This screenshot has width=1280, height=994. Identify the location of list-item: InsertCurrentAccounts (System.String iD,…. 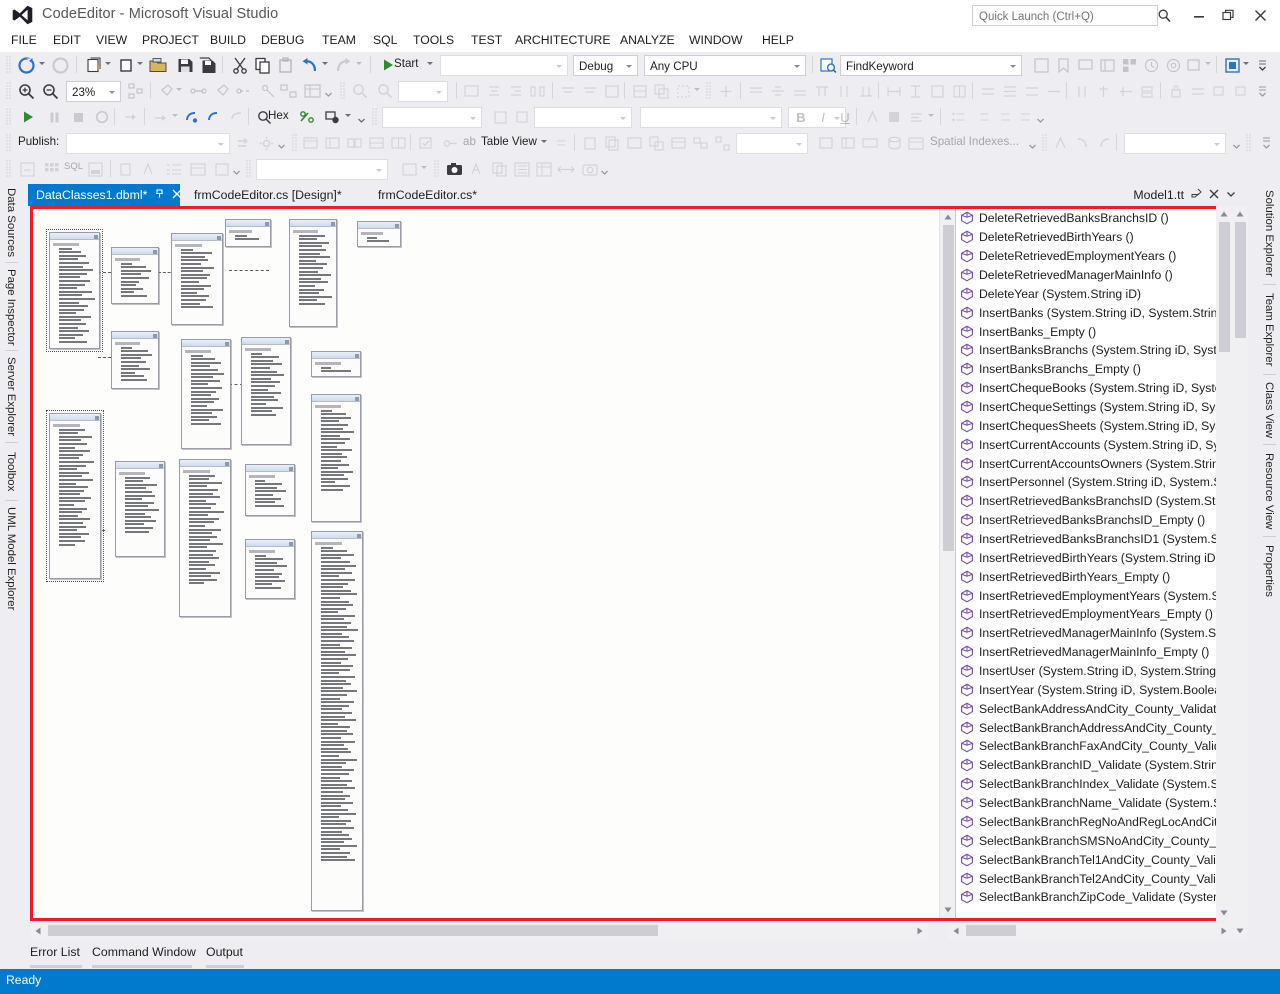
(1091, 444).